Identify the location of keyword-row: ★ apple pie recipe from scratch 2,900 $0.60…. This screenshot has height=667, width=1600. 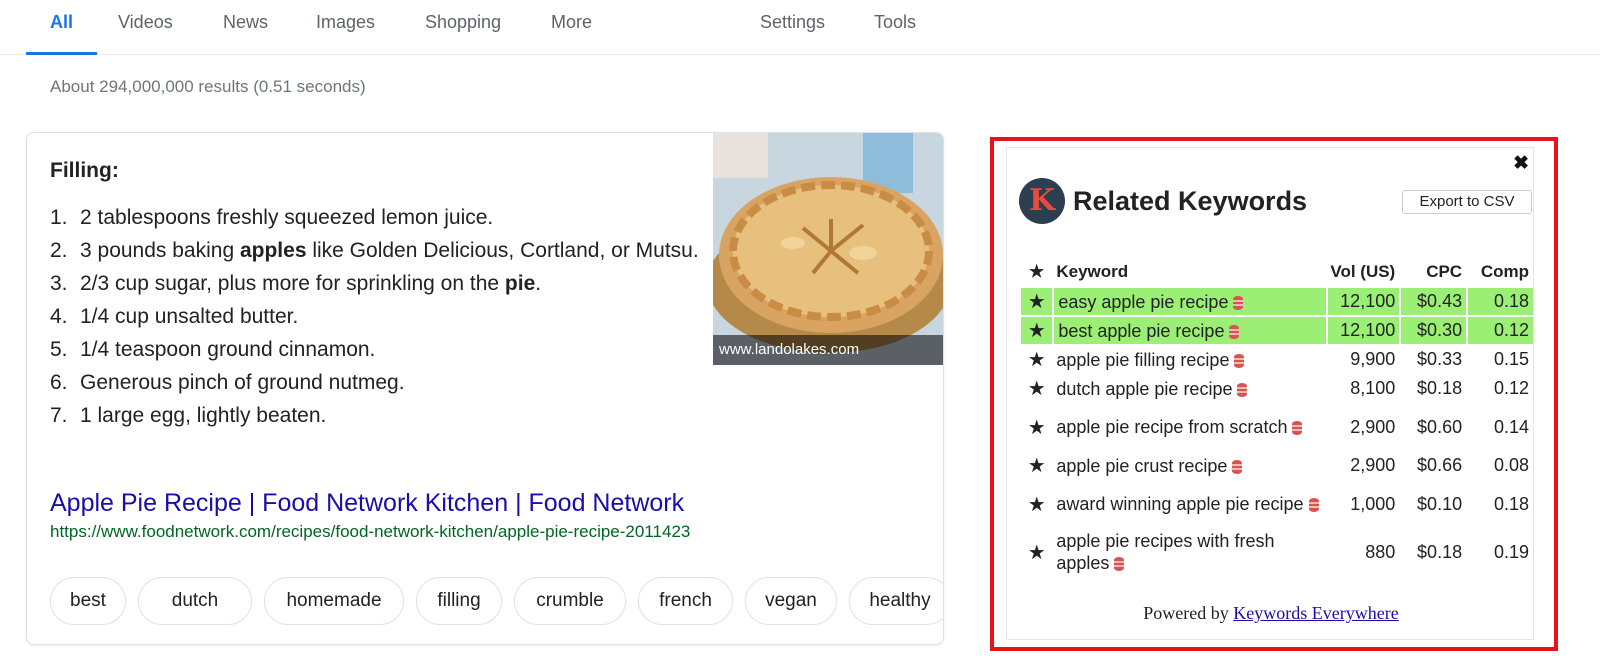
(1277, 427).